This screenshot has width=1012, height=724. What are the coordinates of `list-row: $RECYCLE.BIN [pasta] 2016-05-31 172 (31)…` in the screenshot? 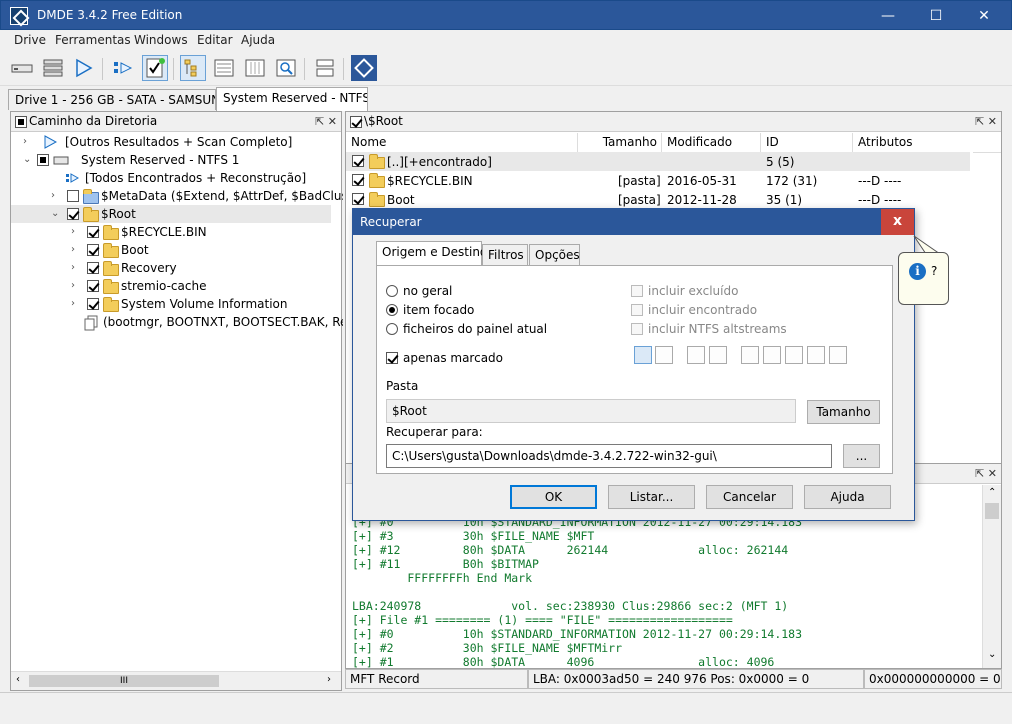 It's located at (658, 180).